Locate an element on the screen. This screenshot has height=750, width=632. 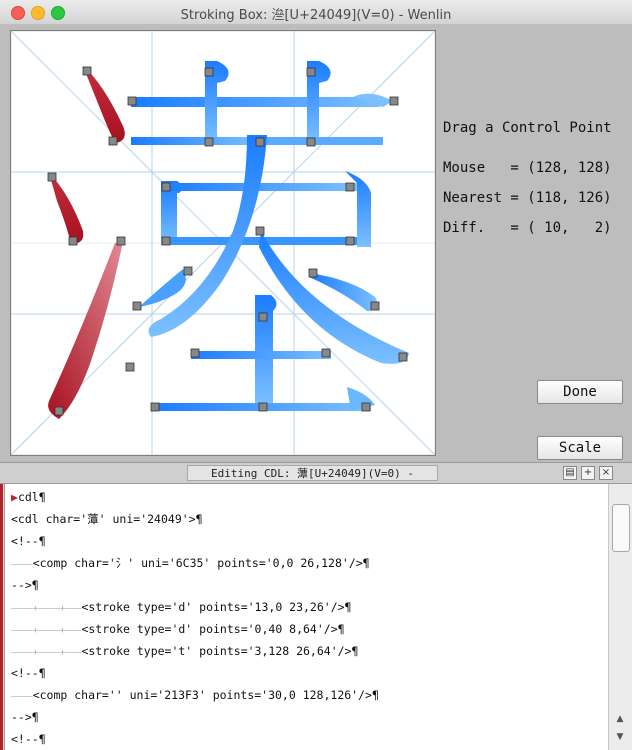
scale-button: Scale is located at coordinates (580, 448).